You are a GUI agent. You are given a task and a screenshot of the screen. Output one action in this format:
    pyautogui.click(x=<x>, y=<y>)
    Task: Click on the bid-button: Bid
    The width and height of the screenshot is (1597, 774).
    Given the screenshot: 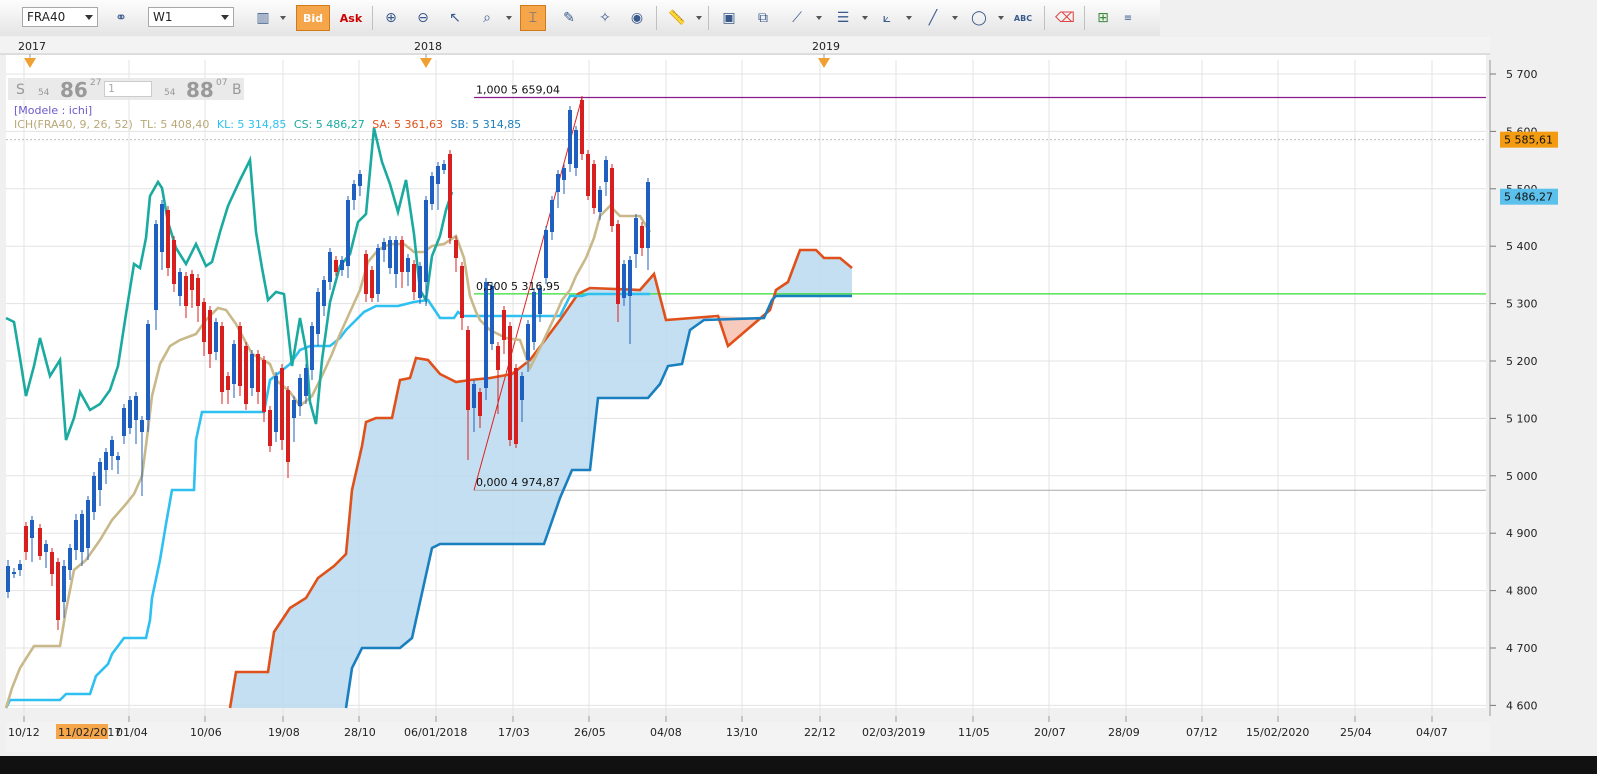 What is the action you would take?
    pyautogui.click(x=313, y=18)
    